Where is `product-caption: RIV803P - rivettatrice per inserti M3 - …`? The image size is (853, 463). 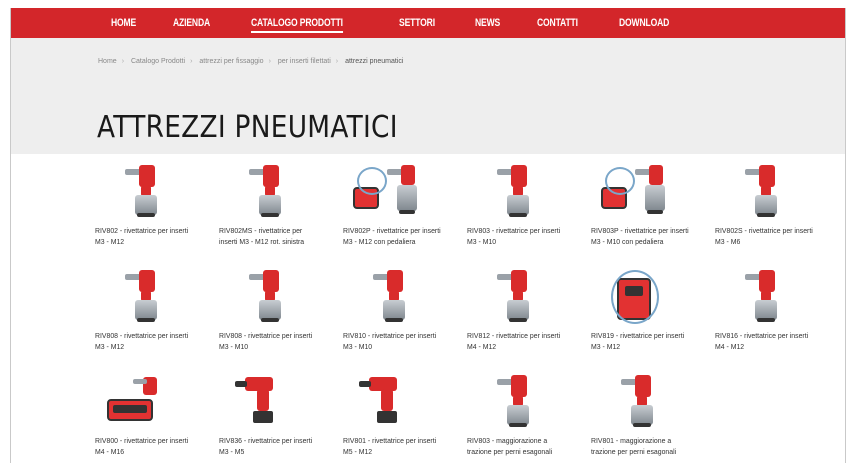 product-caption: RIV803P - rivettatrice per inserti M3 - … is located at coordinates (641, 236).